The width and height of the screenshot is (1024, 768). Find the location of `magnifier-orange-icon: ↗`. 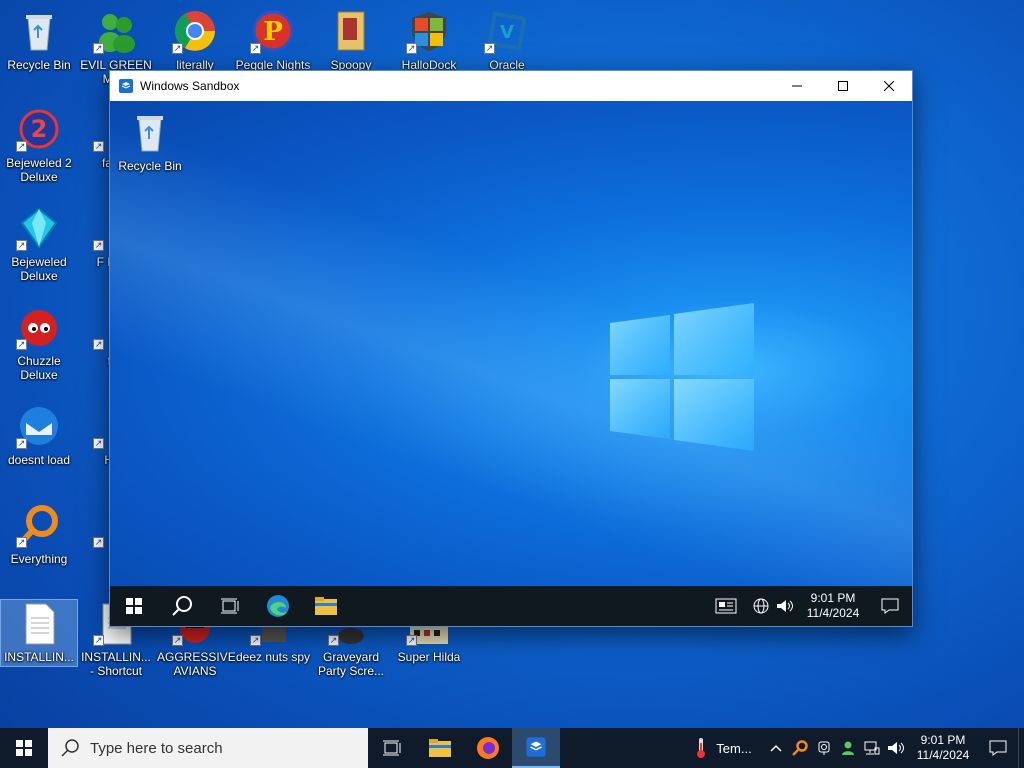

magnifier-orange-icon: ↗ is located at coordinates (39, 525).